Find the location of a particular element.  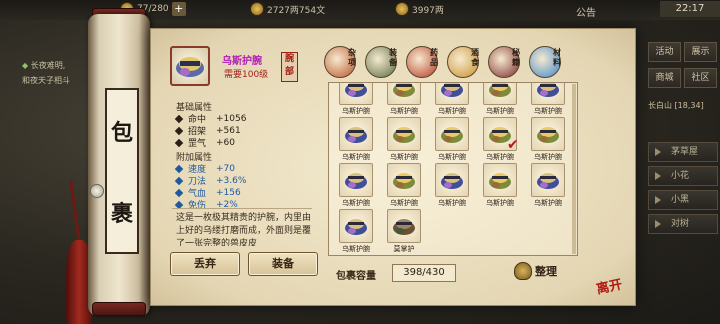

sort-button: 整理 is located at coordinates (535, 271).